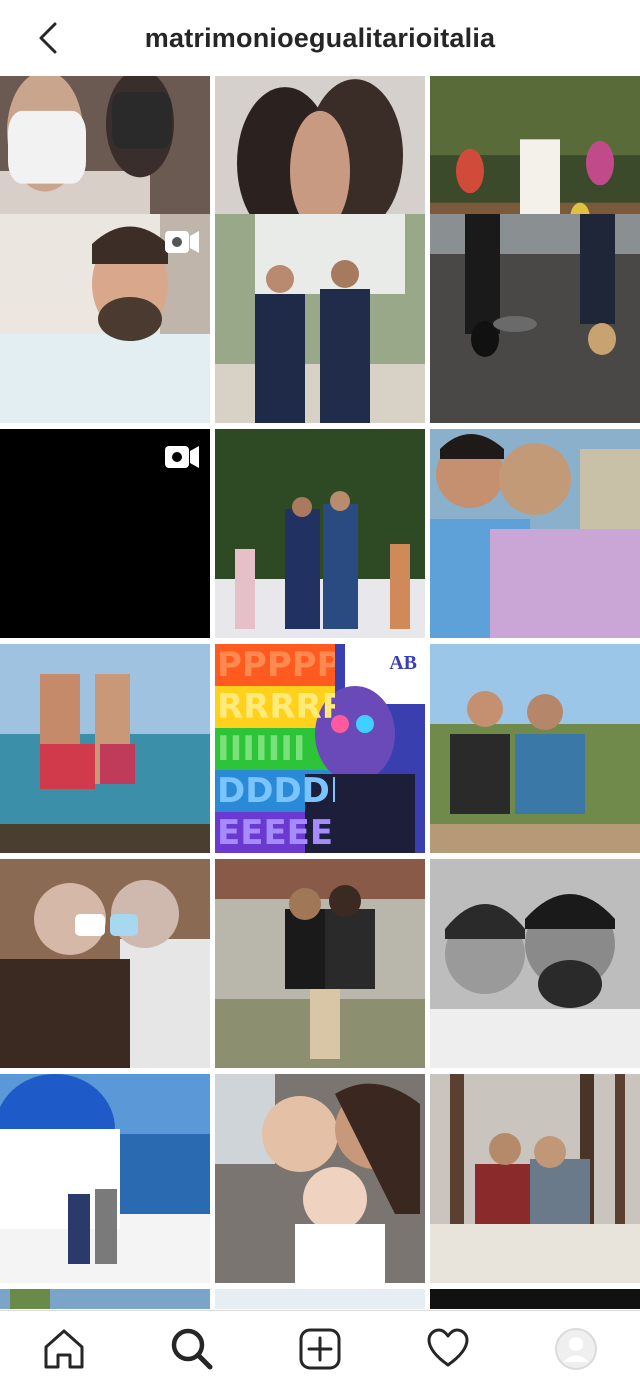 The width and height of the screenshot is (640, 1387). I want to click on poster-logo: AB, so click(403, 663).